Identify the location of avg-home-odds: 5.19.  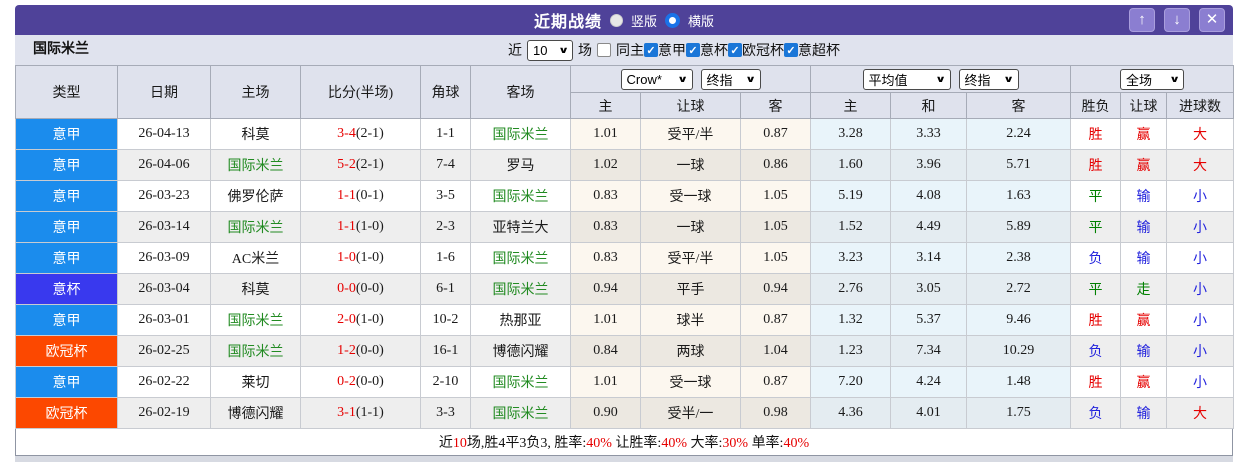
(850, 196).